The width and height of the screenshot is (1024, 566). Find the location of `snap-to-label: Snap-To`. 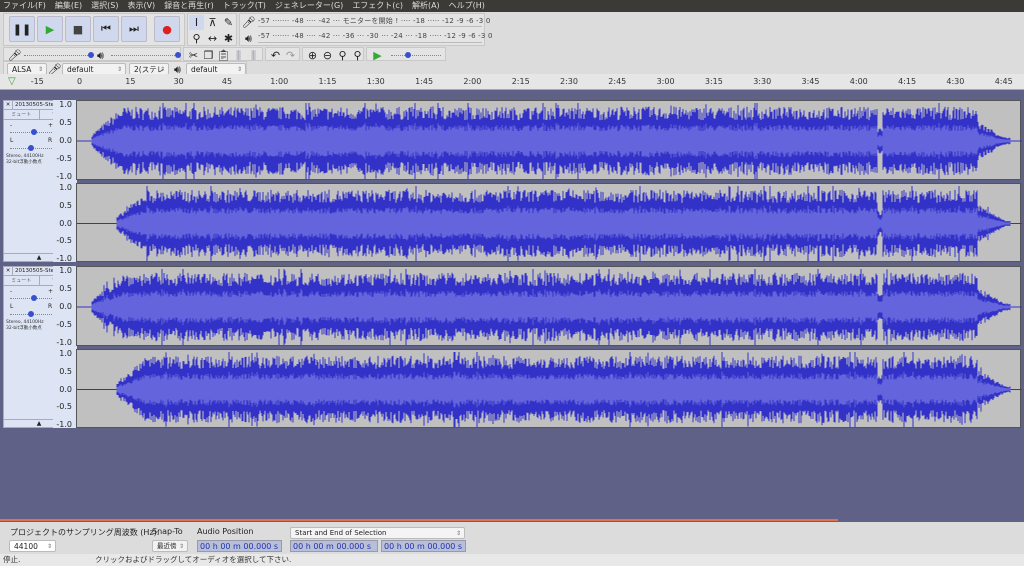

snap-to-label: Snap-To is located at coordinates (167, 531).